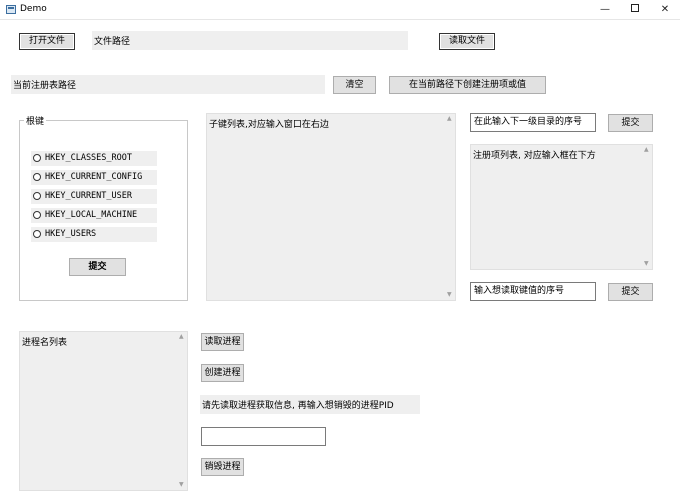 The image size is (680, 497). I want to click on subkey-list-scrollbar: ▲ ▼, so click(450, 207).